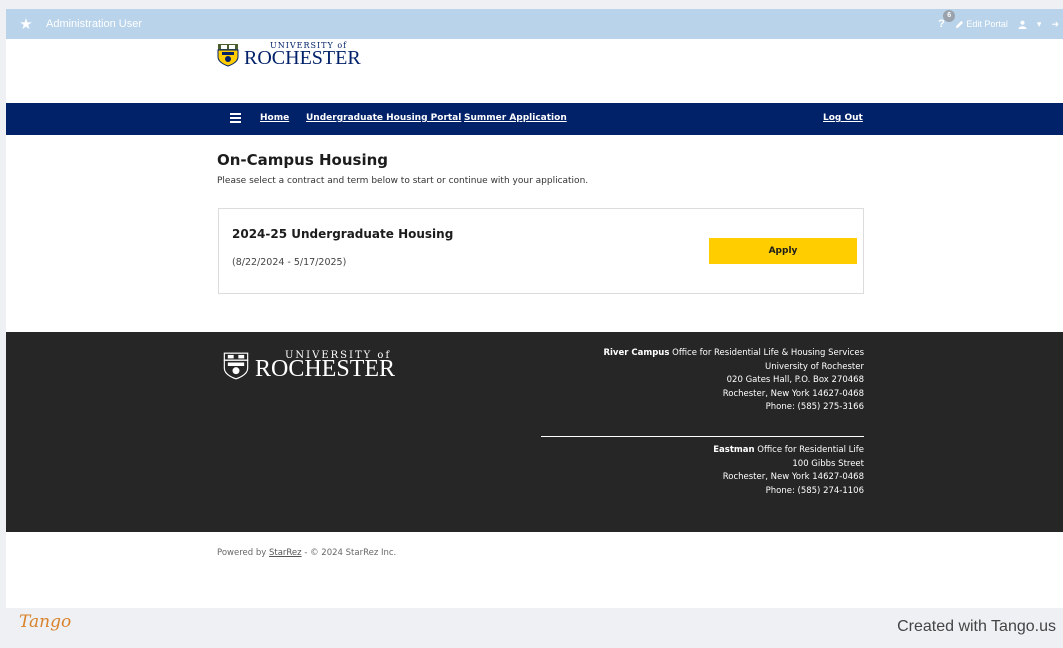  What do you see at coordinates (702, 436) in the screenshot?
I see `footer-divider` at bounding box center [702, 436].